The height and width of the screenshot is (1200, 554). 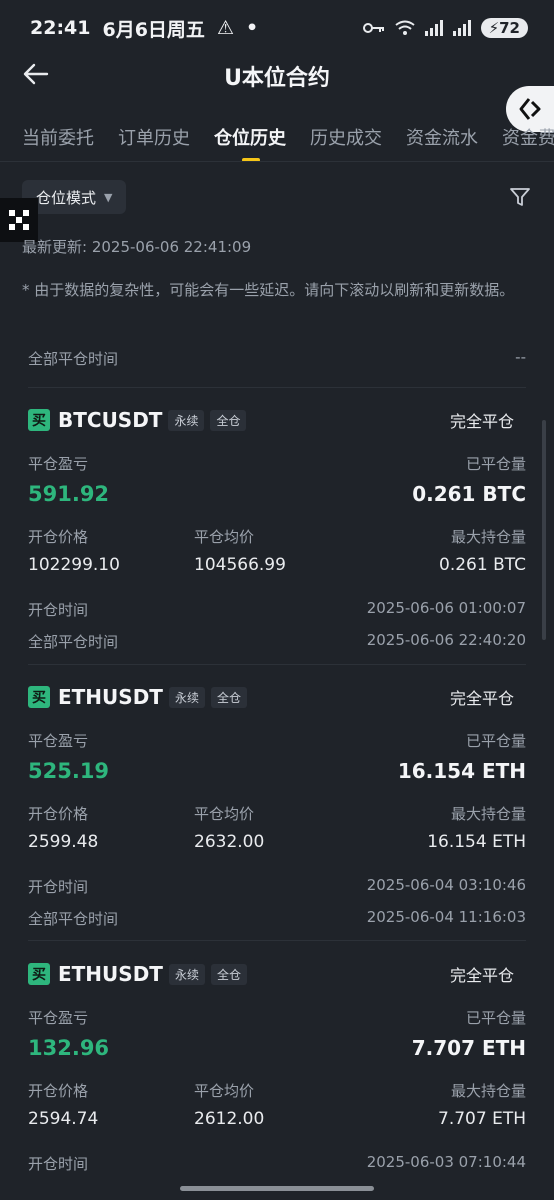 What do you see at coordinates (520, 357) in the screenshot?
I see `overall-close-time-value: --` at bounding box center [520, 357].